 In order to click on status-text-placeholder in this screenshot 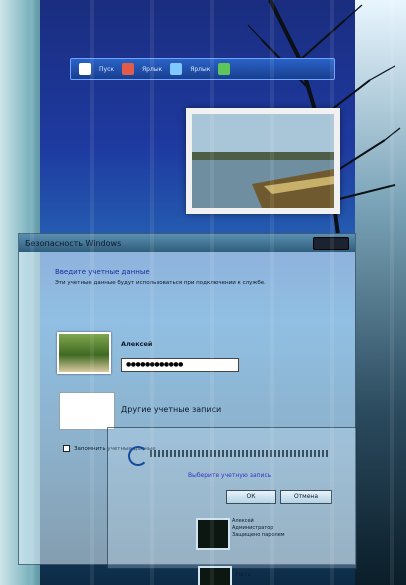, I will do `click(240, 453)`.